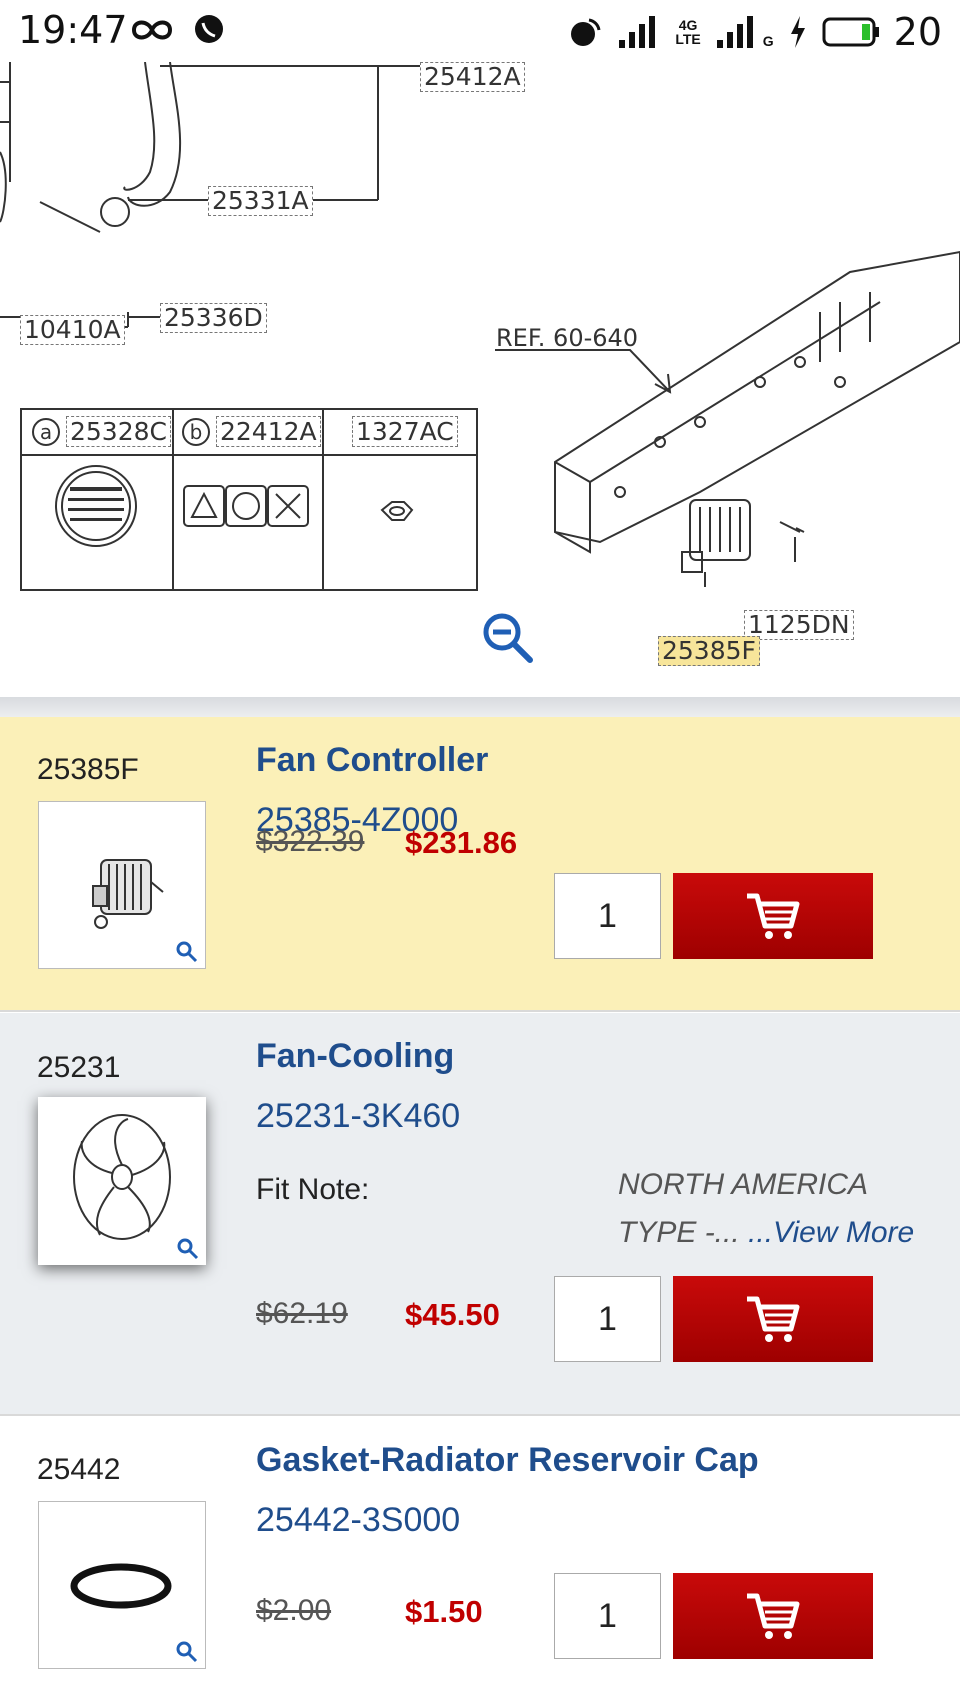  Describe the element at coordinates (850, 32) in the screenshot. I see `battery-icon` at that location.